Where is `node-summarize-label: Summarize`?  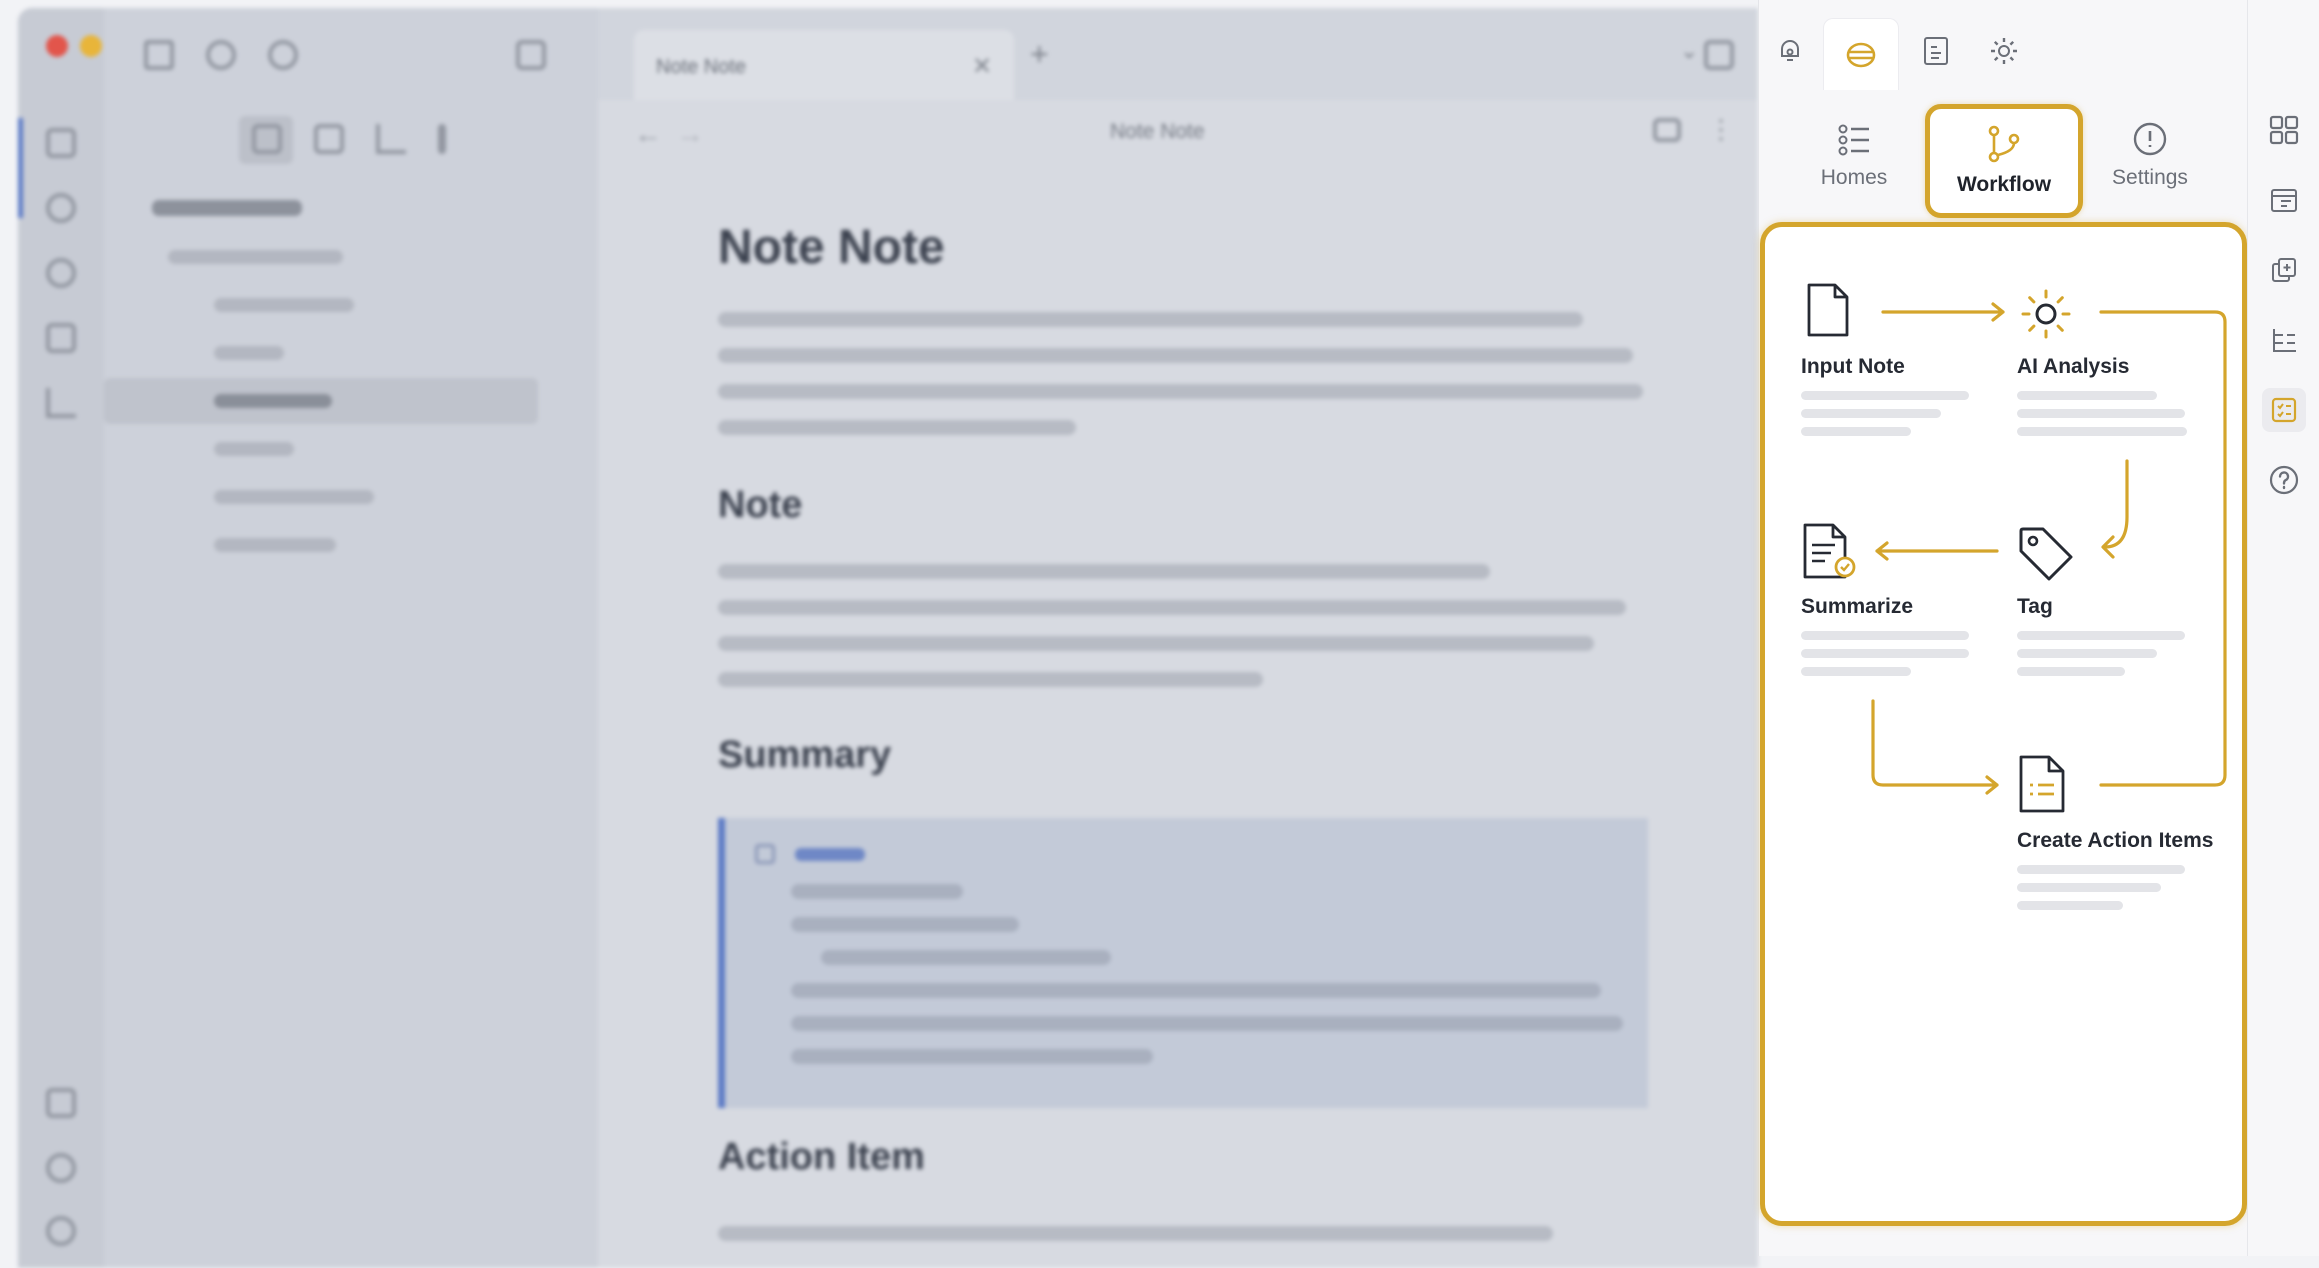 node-summarize-label: Summarize is located at coordinates (1857, 606).